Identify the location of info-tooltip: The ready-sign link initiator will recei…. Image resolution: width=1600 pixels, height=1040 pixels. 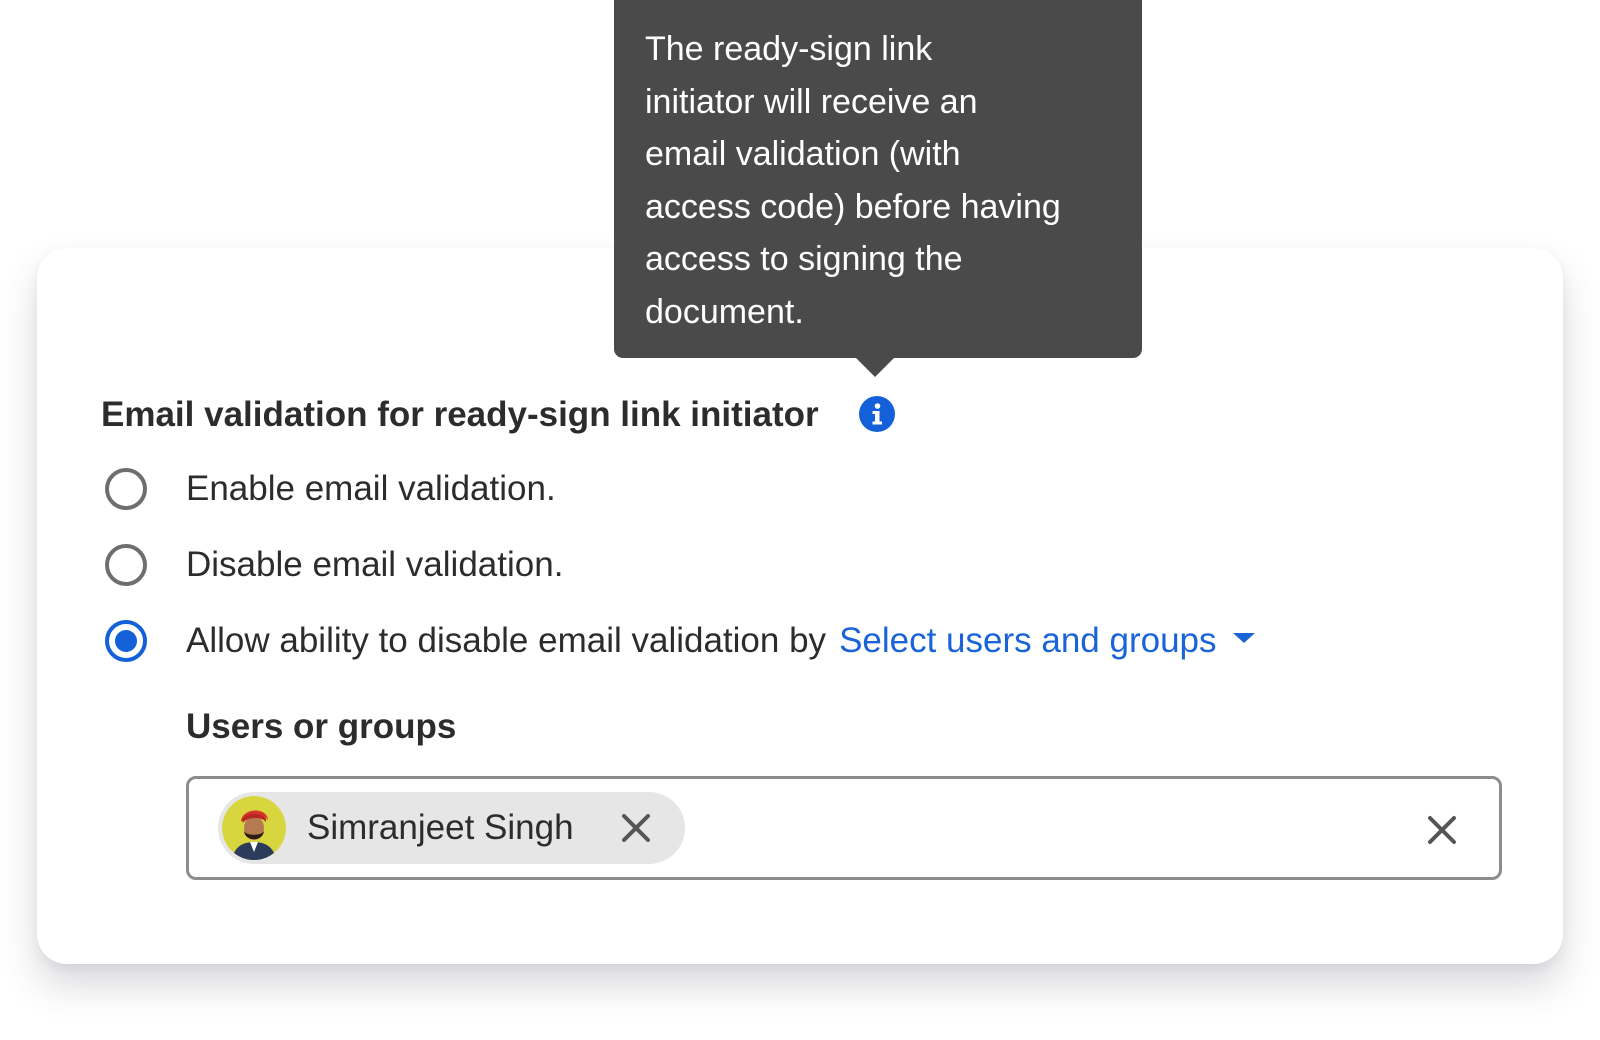
(878, 188).